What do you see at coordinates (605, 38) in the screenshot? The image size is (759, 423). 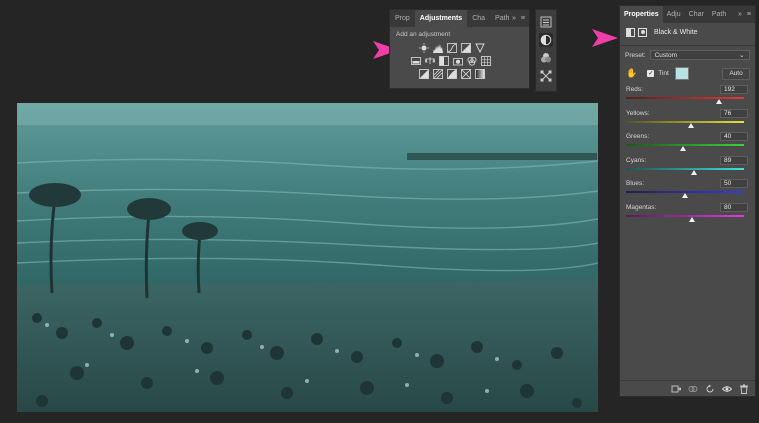 I see `pointer-arrow-icon` at bounding box center [605, 38].